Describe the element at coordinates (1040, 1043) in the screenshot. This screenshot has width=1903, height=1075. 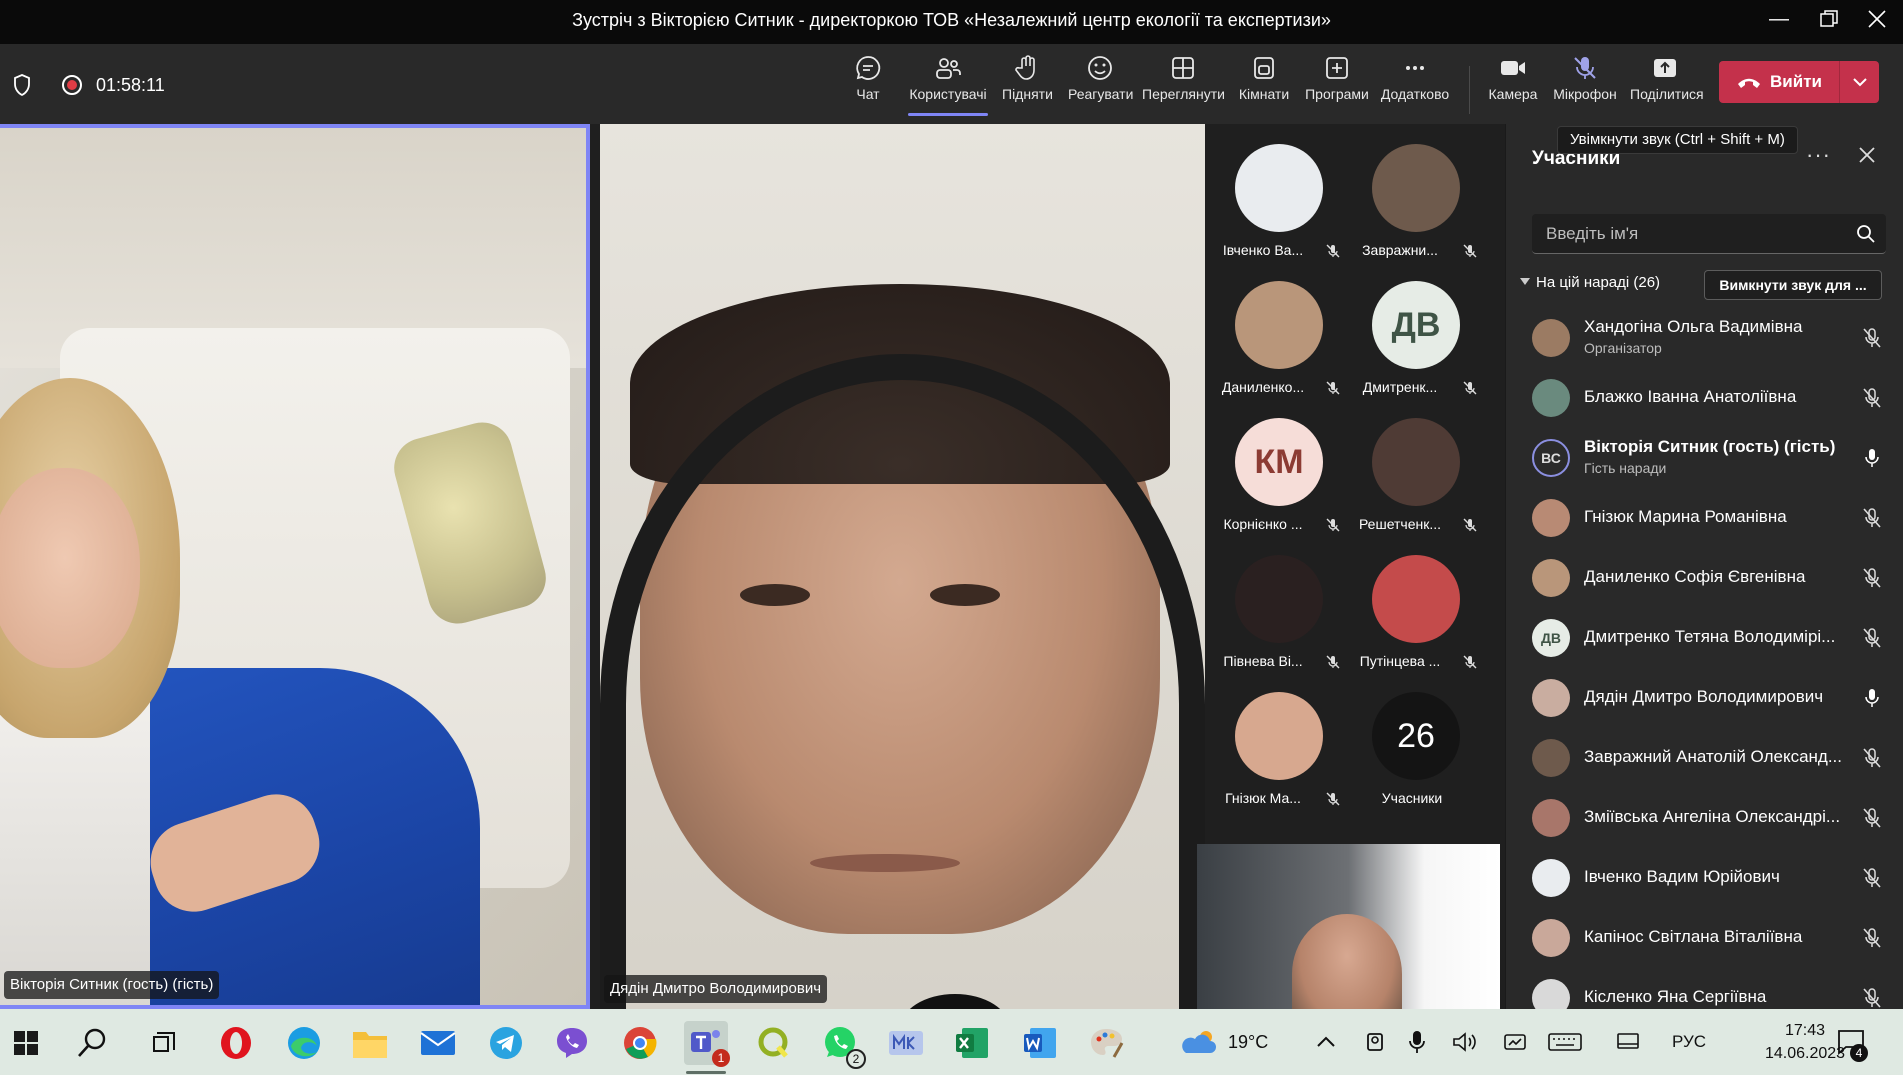
I see `word-app` at that location.